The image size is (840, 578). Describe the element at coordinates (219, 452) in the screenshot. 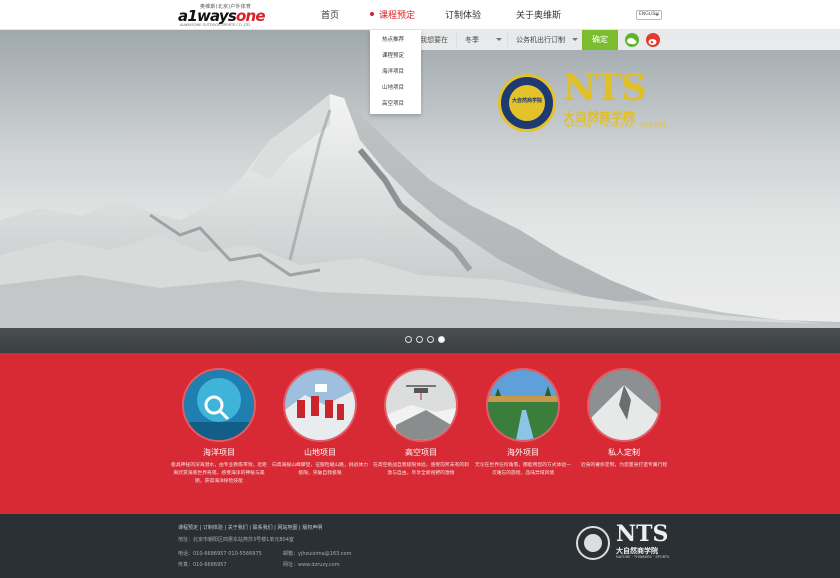

I see `feature-title: 海洋项目` at that location.